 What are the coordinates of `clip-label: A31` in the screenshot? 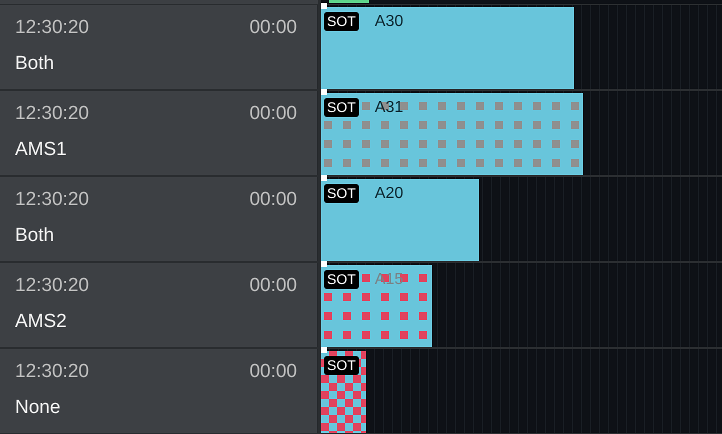 It's located at (389, 107).